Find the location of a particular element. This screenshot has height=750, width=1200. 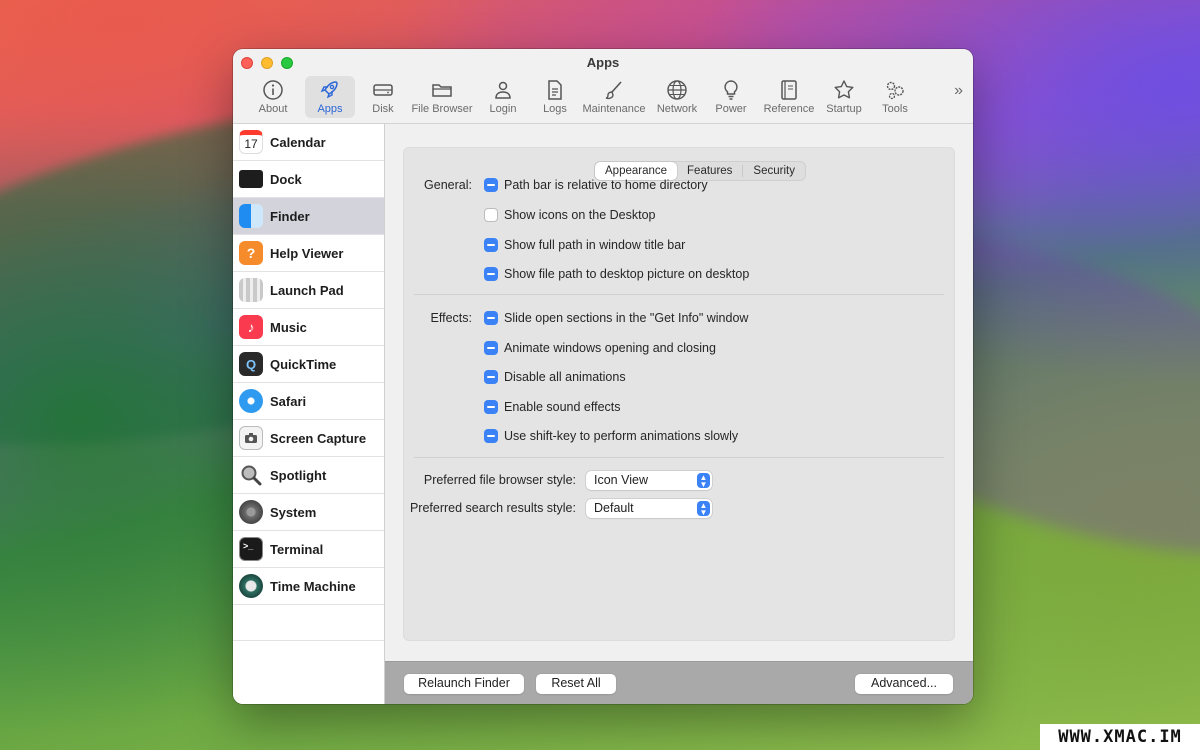

watermark: WWW.XMAC.IM is located at coordinates (1120, 737).